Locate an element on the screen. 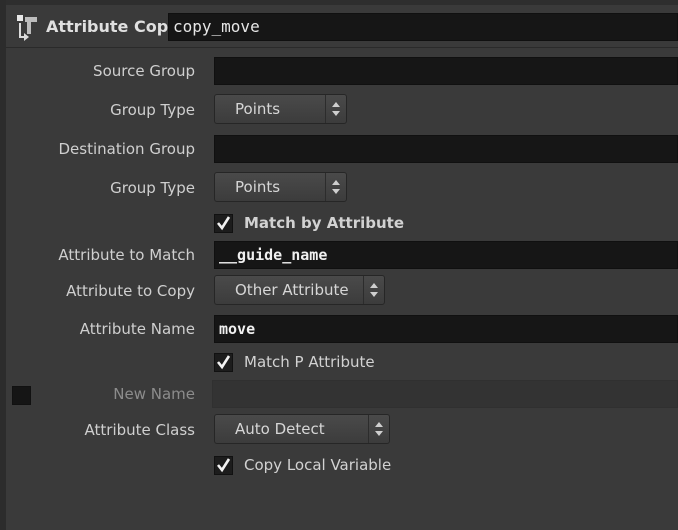 This screenshot has width=678, height=530. source-group-label: Source Group is located at coordinates (144, 71).